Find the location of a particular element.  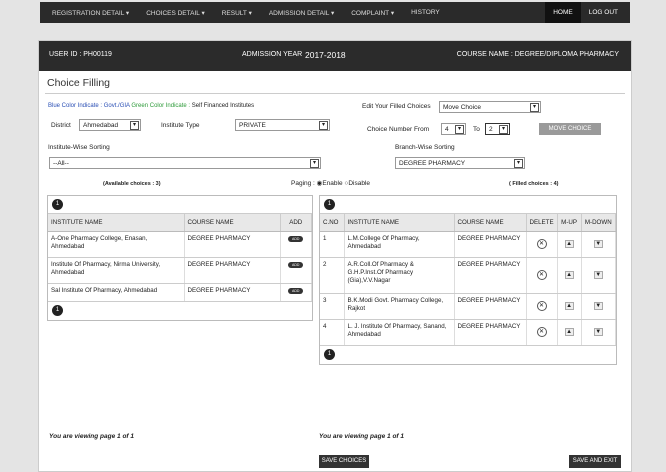

institute-sort-select: --All-- ▾ is located at coordinates (185, 163).